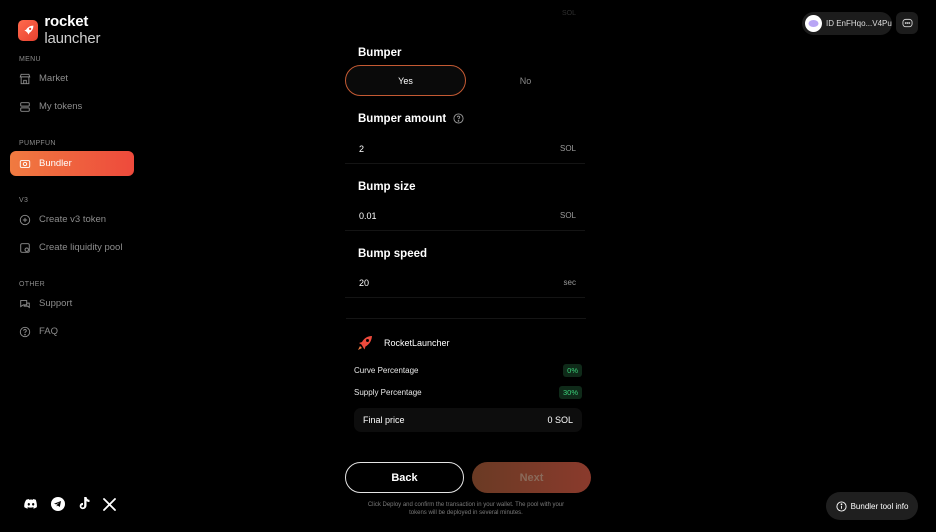 The width and height of the screenshot is (936, 532). What do you see at coordinates (468, 420) in the screenshot?
I see `final-price-row: Final price 0 SOL` at bounding box center [468, 420].